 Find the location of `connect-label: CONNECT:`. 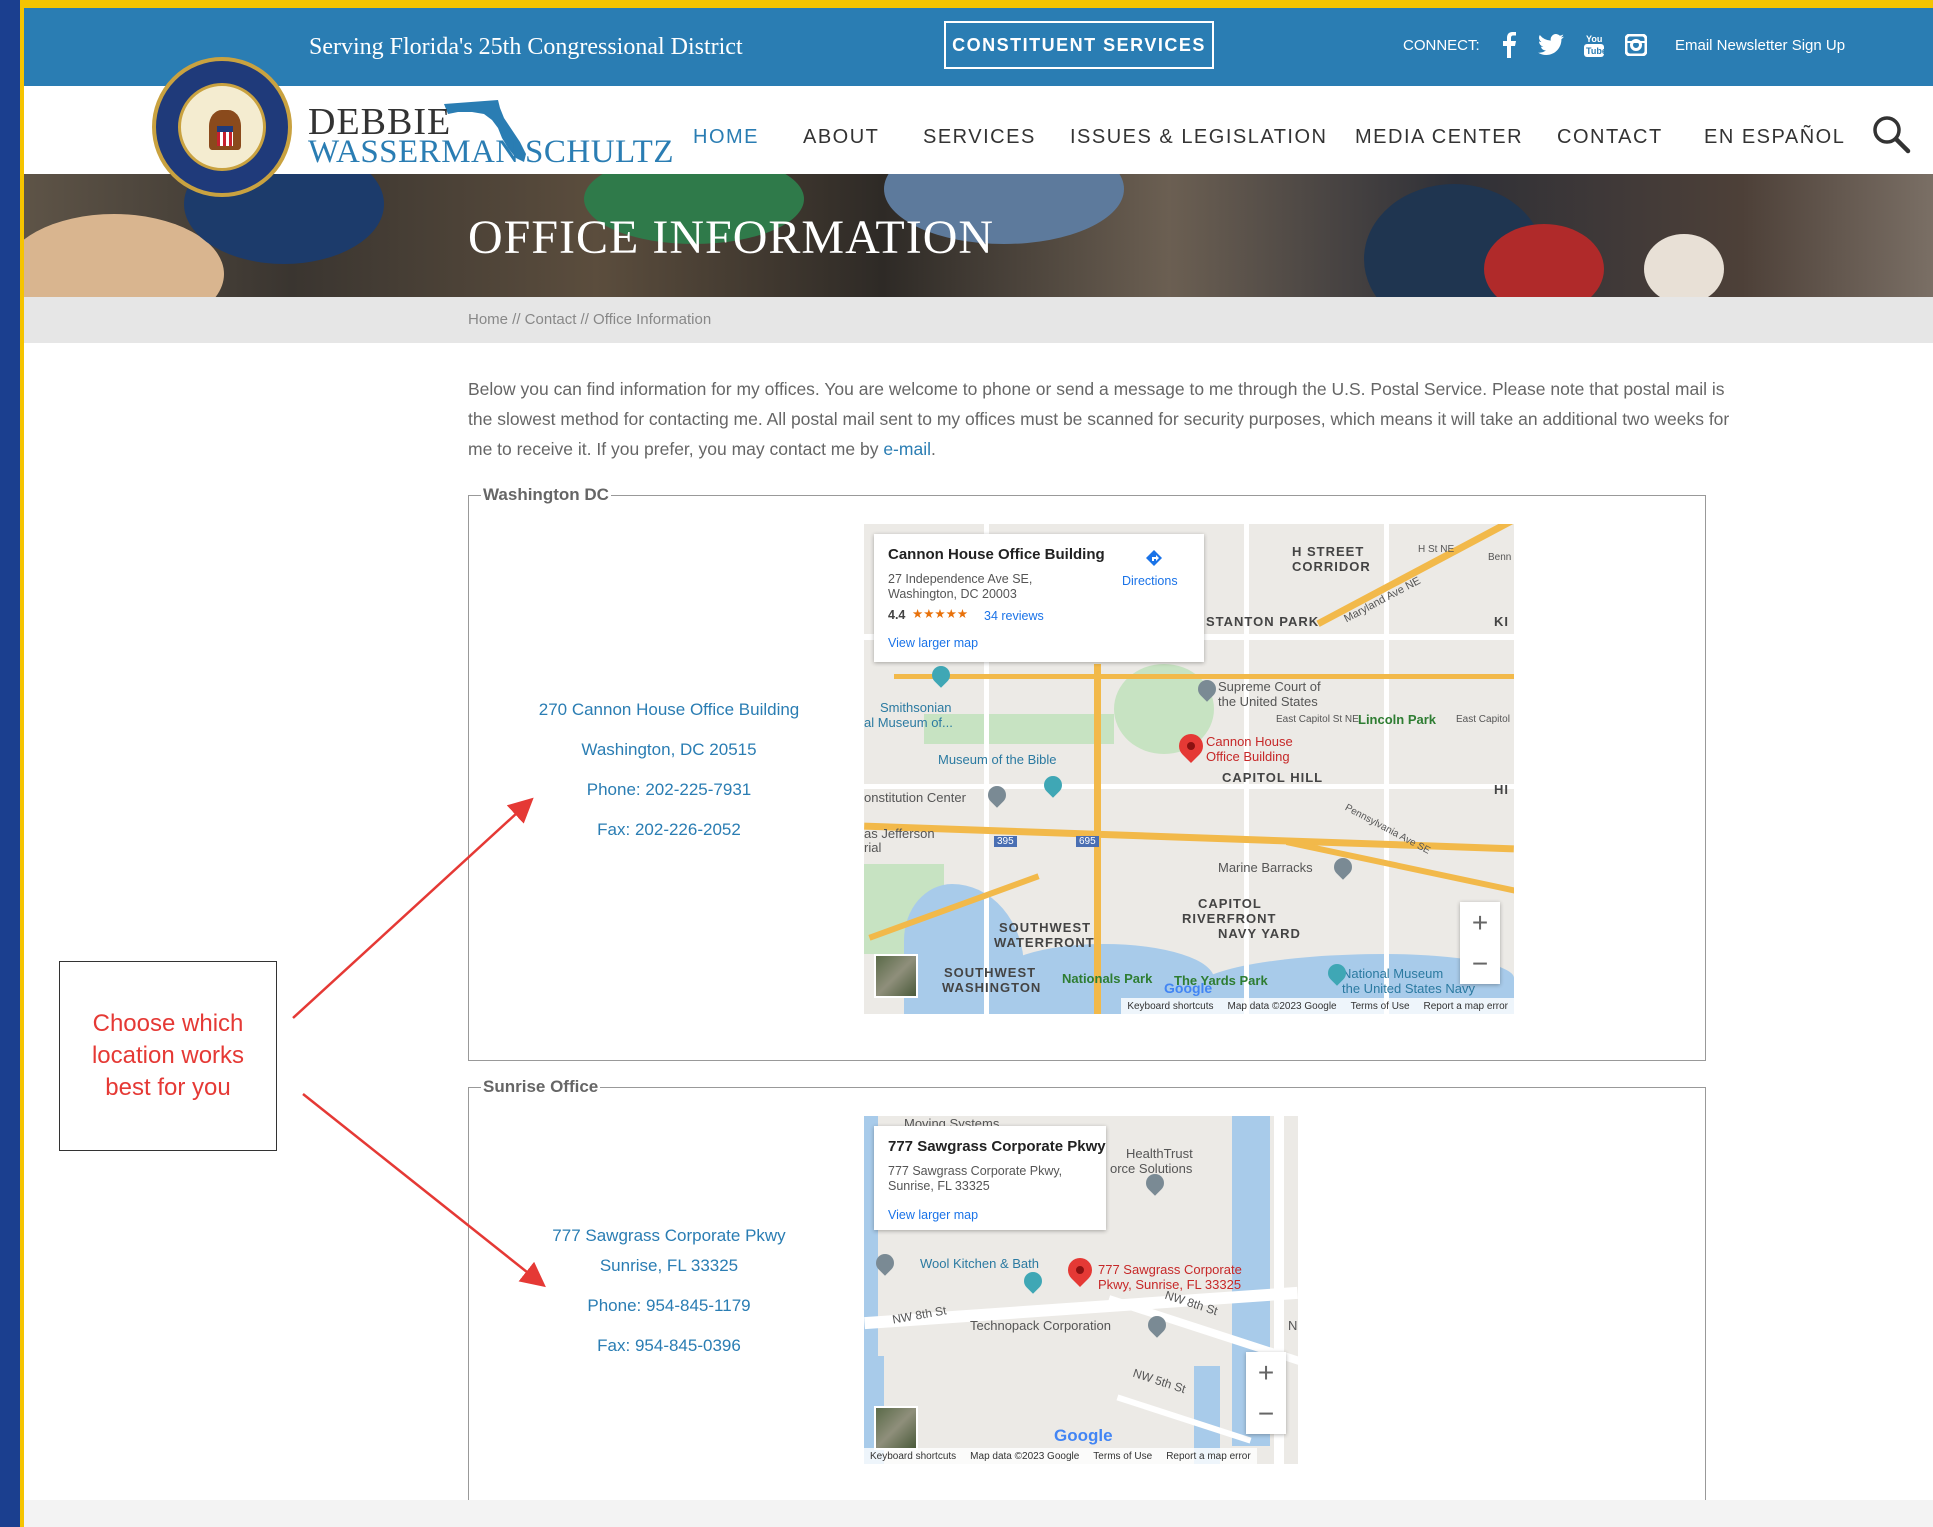

connect-label: CONNECT: is located at coordinates (1441, 45).